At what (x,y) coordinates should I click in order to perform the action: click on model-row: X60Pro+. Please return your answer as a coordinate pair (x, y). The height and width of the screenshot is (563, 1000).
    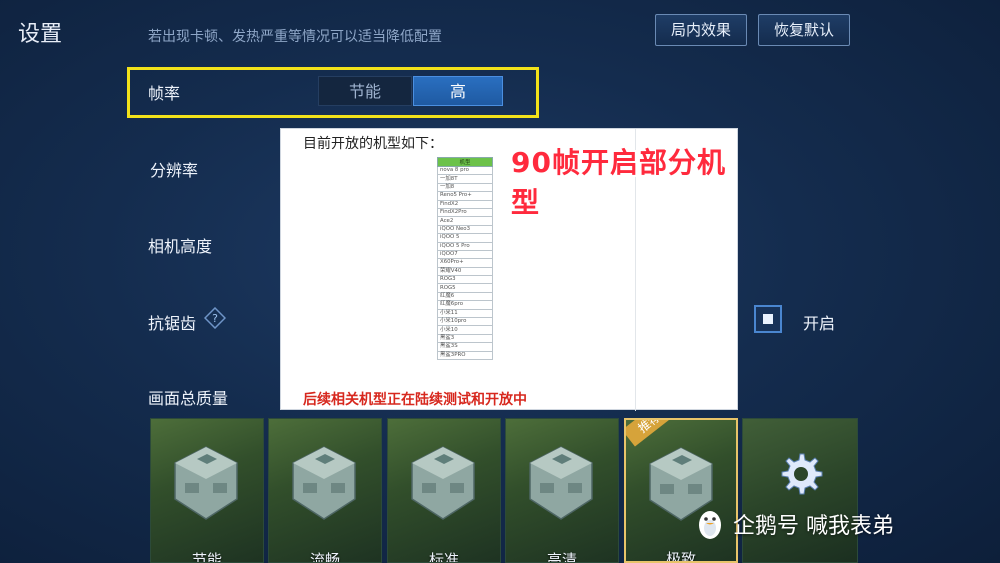
    Looking at the image, I should click on (465, 263).